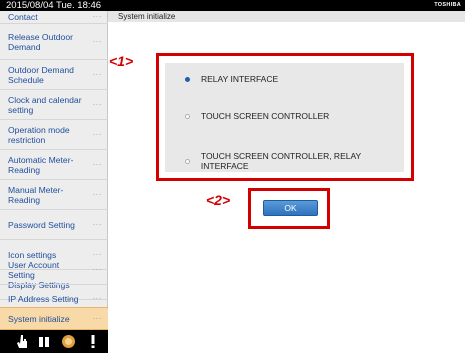 Image resolution: width=465 pixels, height=353 pixels. I want to click on sidebar-item-clock-and-calendar: Clock and calendar setting ···, so click(54, 105).